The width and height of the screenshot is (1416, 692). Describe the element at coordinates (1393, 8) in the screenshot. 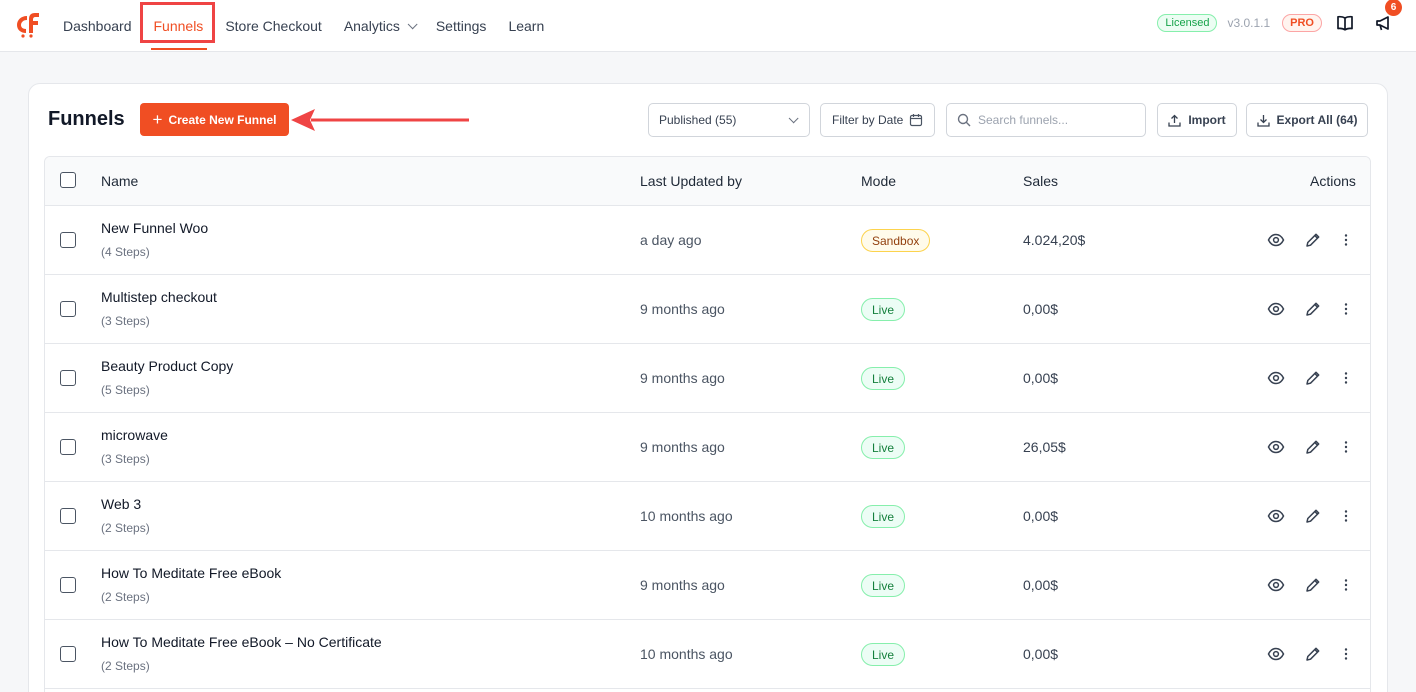

I see `notification-count-badge: 6` at that location.